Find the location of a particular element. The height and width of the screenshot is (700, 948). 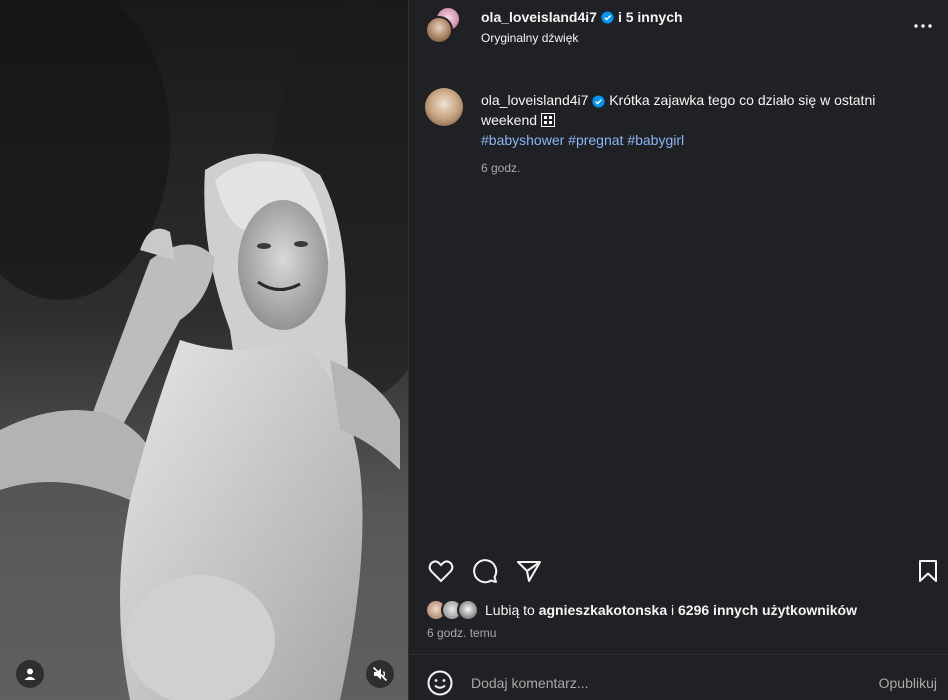

share-button is located at coordinates (529, 571).